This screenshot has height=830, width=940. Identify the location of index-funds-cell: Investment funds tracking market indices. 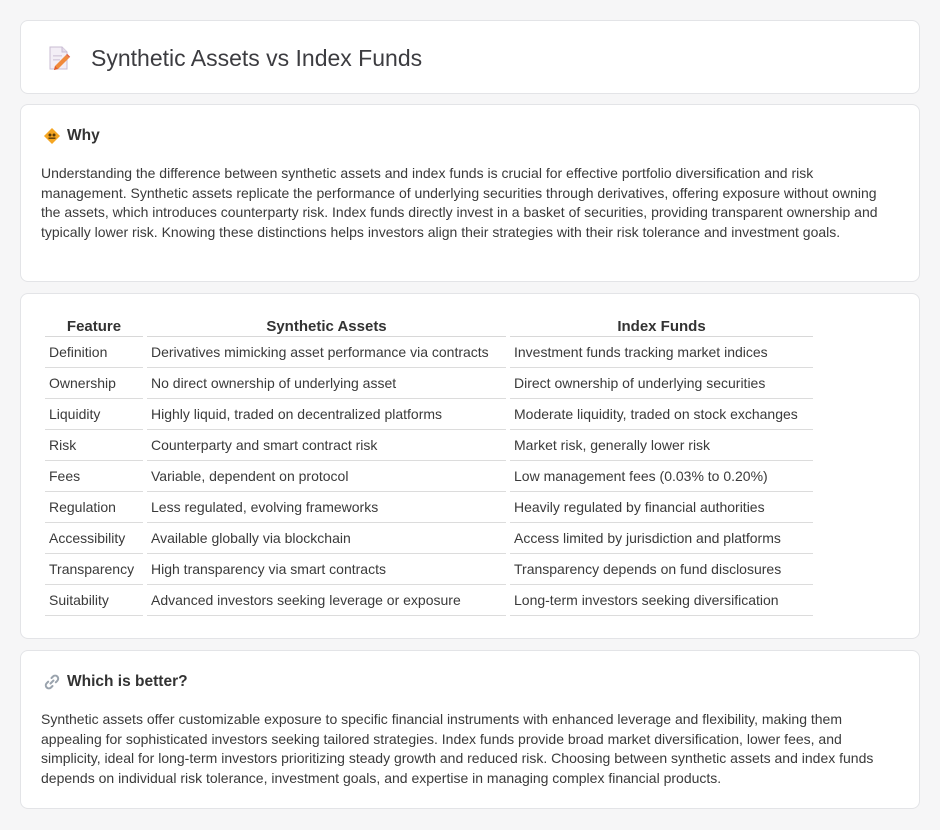
(661, 352).